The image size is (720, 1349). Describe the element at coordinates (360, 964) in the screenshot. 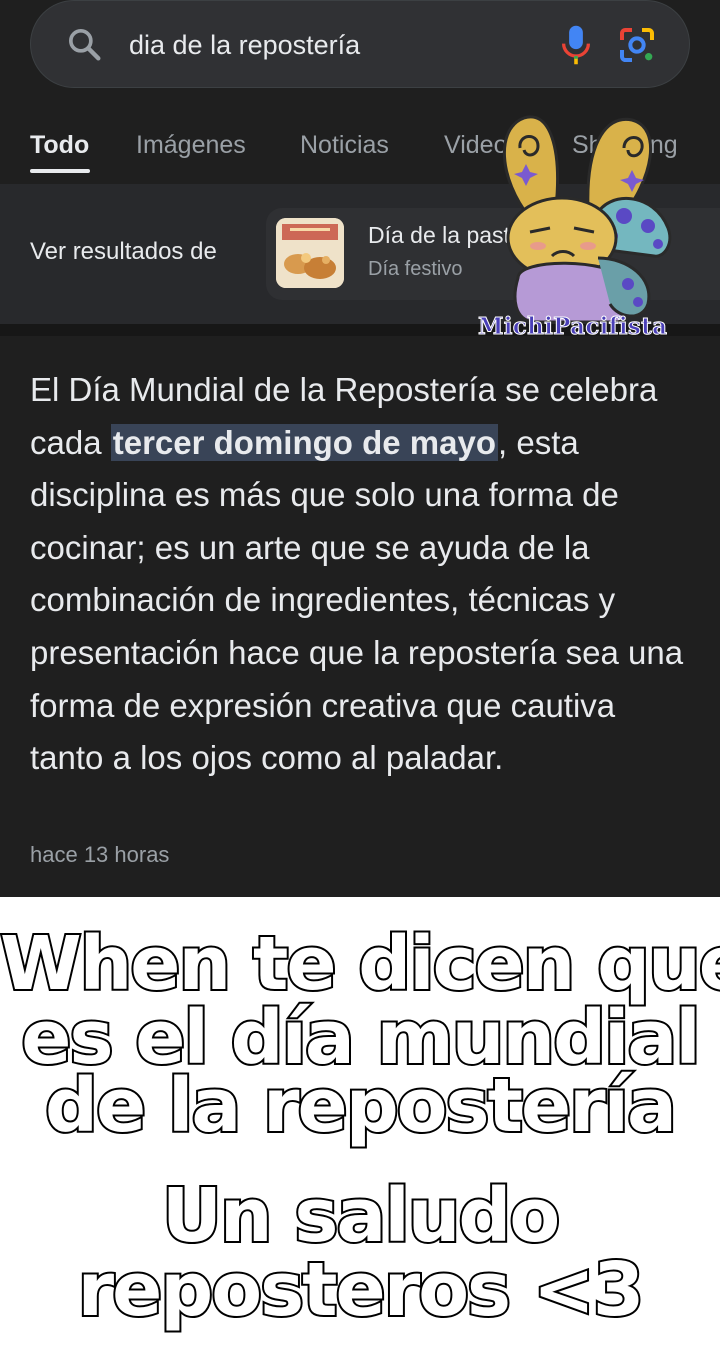

I see `caption-line-1: When te dicen que` at that location.